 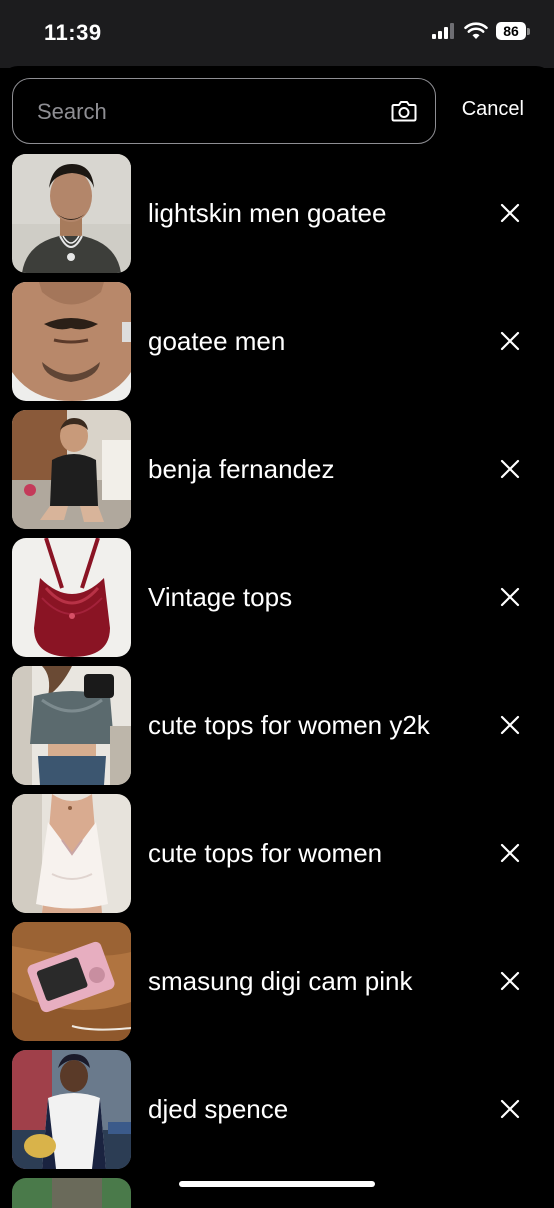 What do you see at coordinates (493, 109) in the screenshot?
I see `cancel-button: Cancel` at bounding box center [493, 109].